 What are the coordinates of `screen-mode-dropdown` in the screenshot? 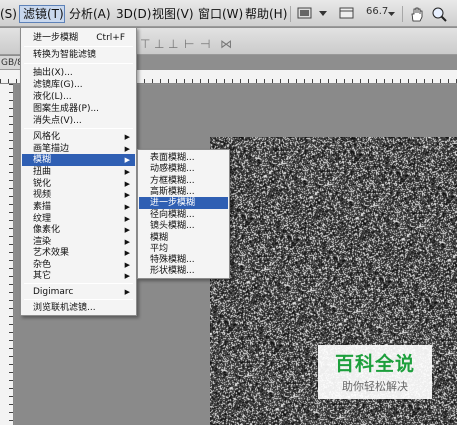 It's located at (323, 14).